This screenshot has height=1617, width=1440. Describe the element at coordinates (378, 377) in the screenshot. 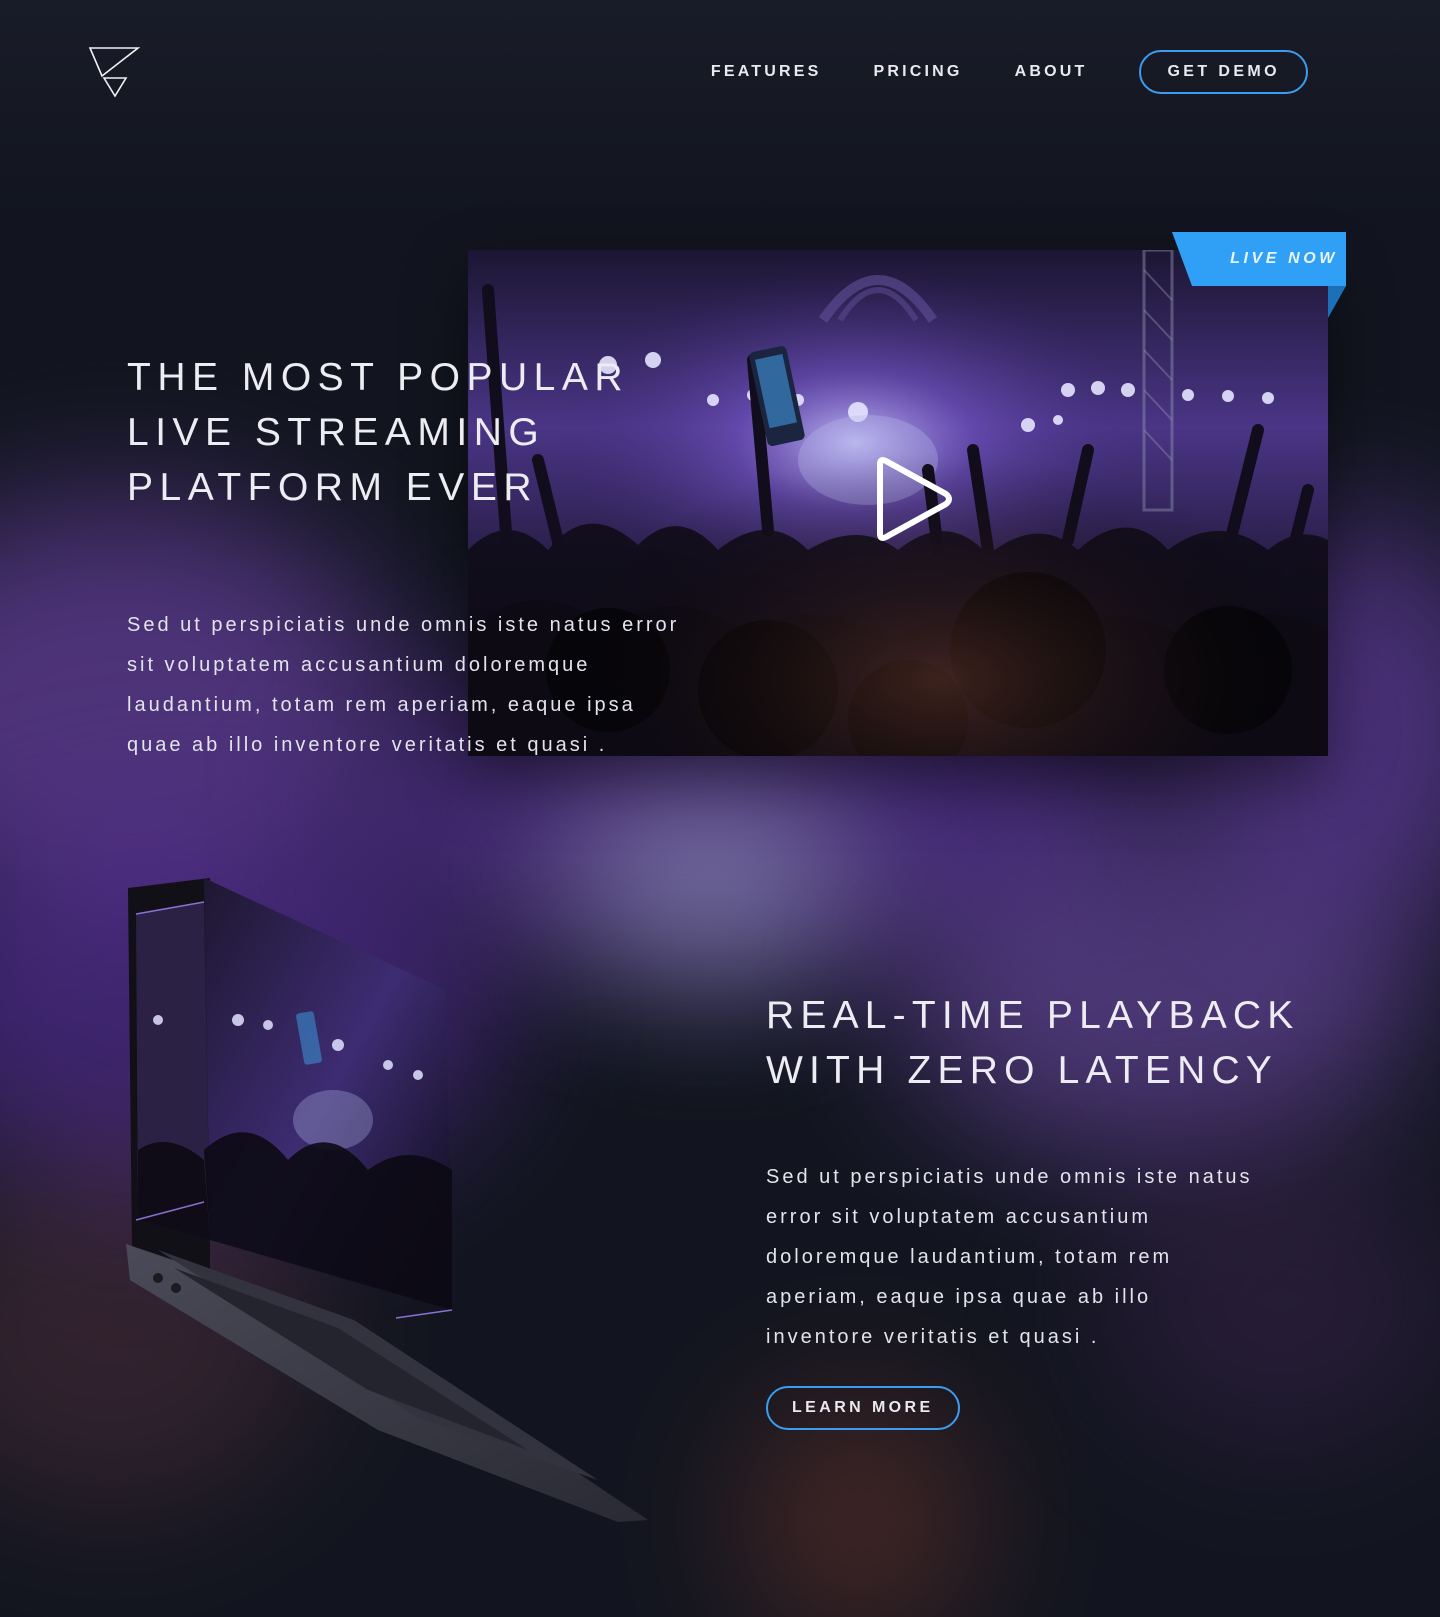

I see `hero-title-line: THE MOST POPULAR` at that location.